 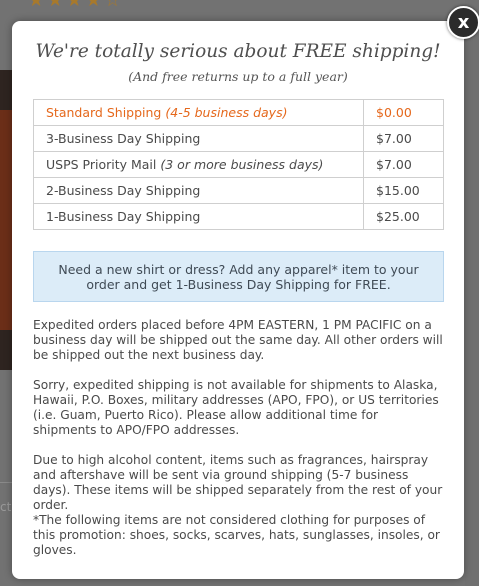 I want to click on modal-subhead: (And free returns up to a full year), so click(x=238, y=76).